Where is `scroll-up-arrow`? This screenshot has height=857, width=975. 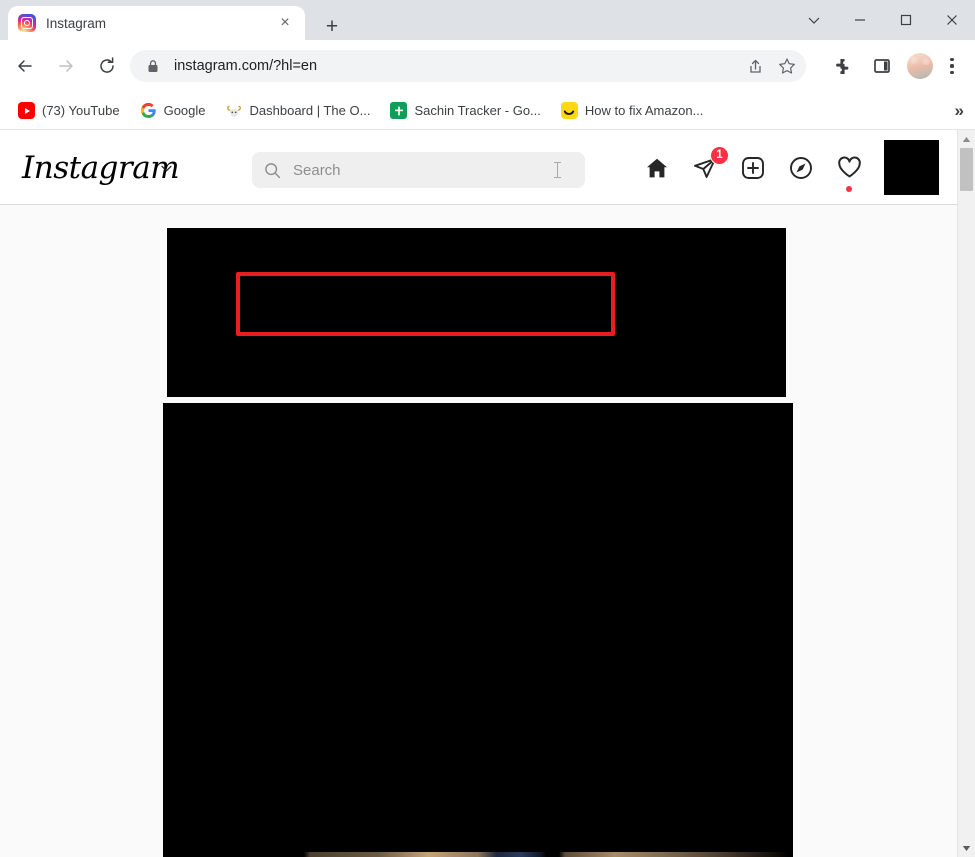 scroll-up-arrow is located at coordinates (966, 139).